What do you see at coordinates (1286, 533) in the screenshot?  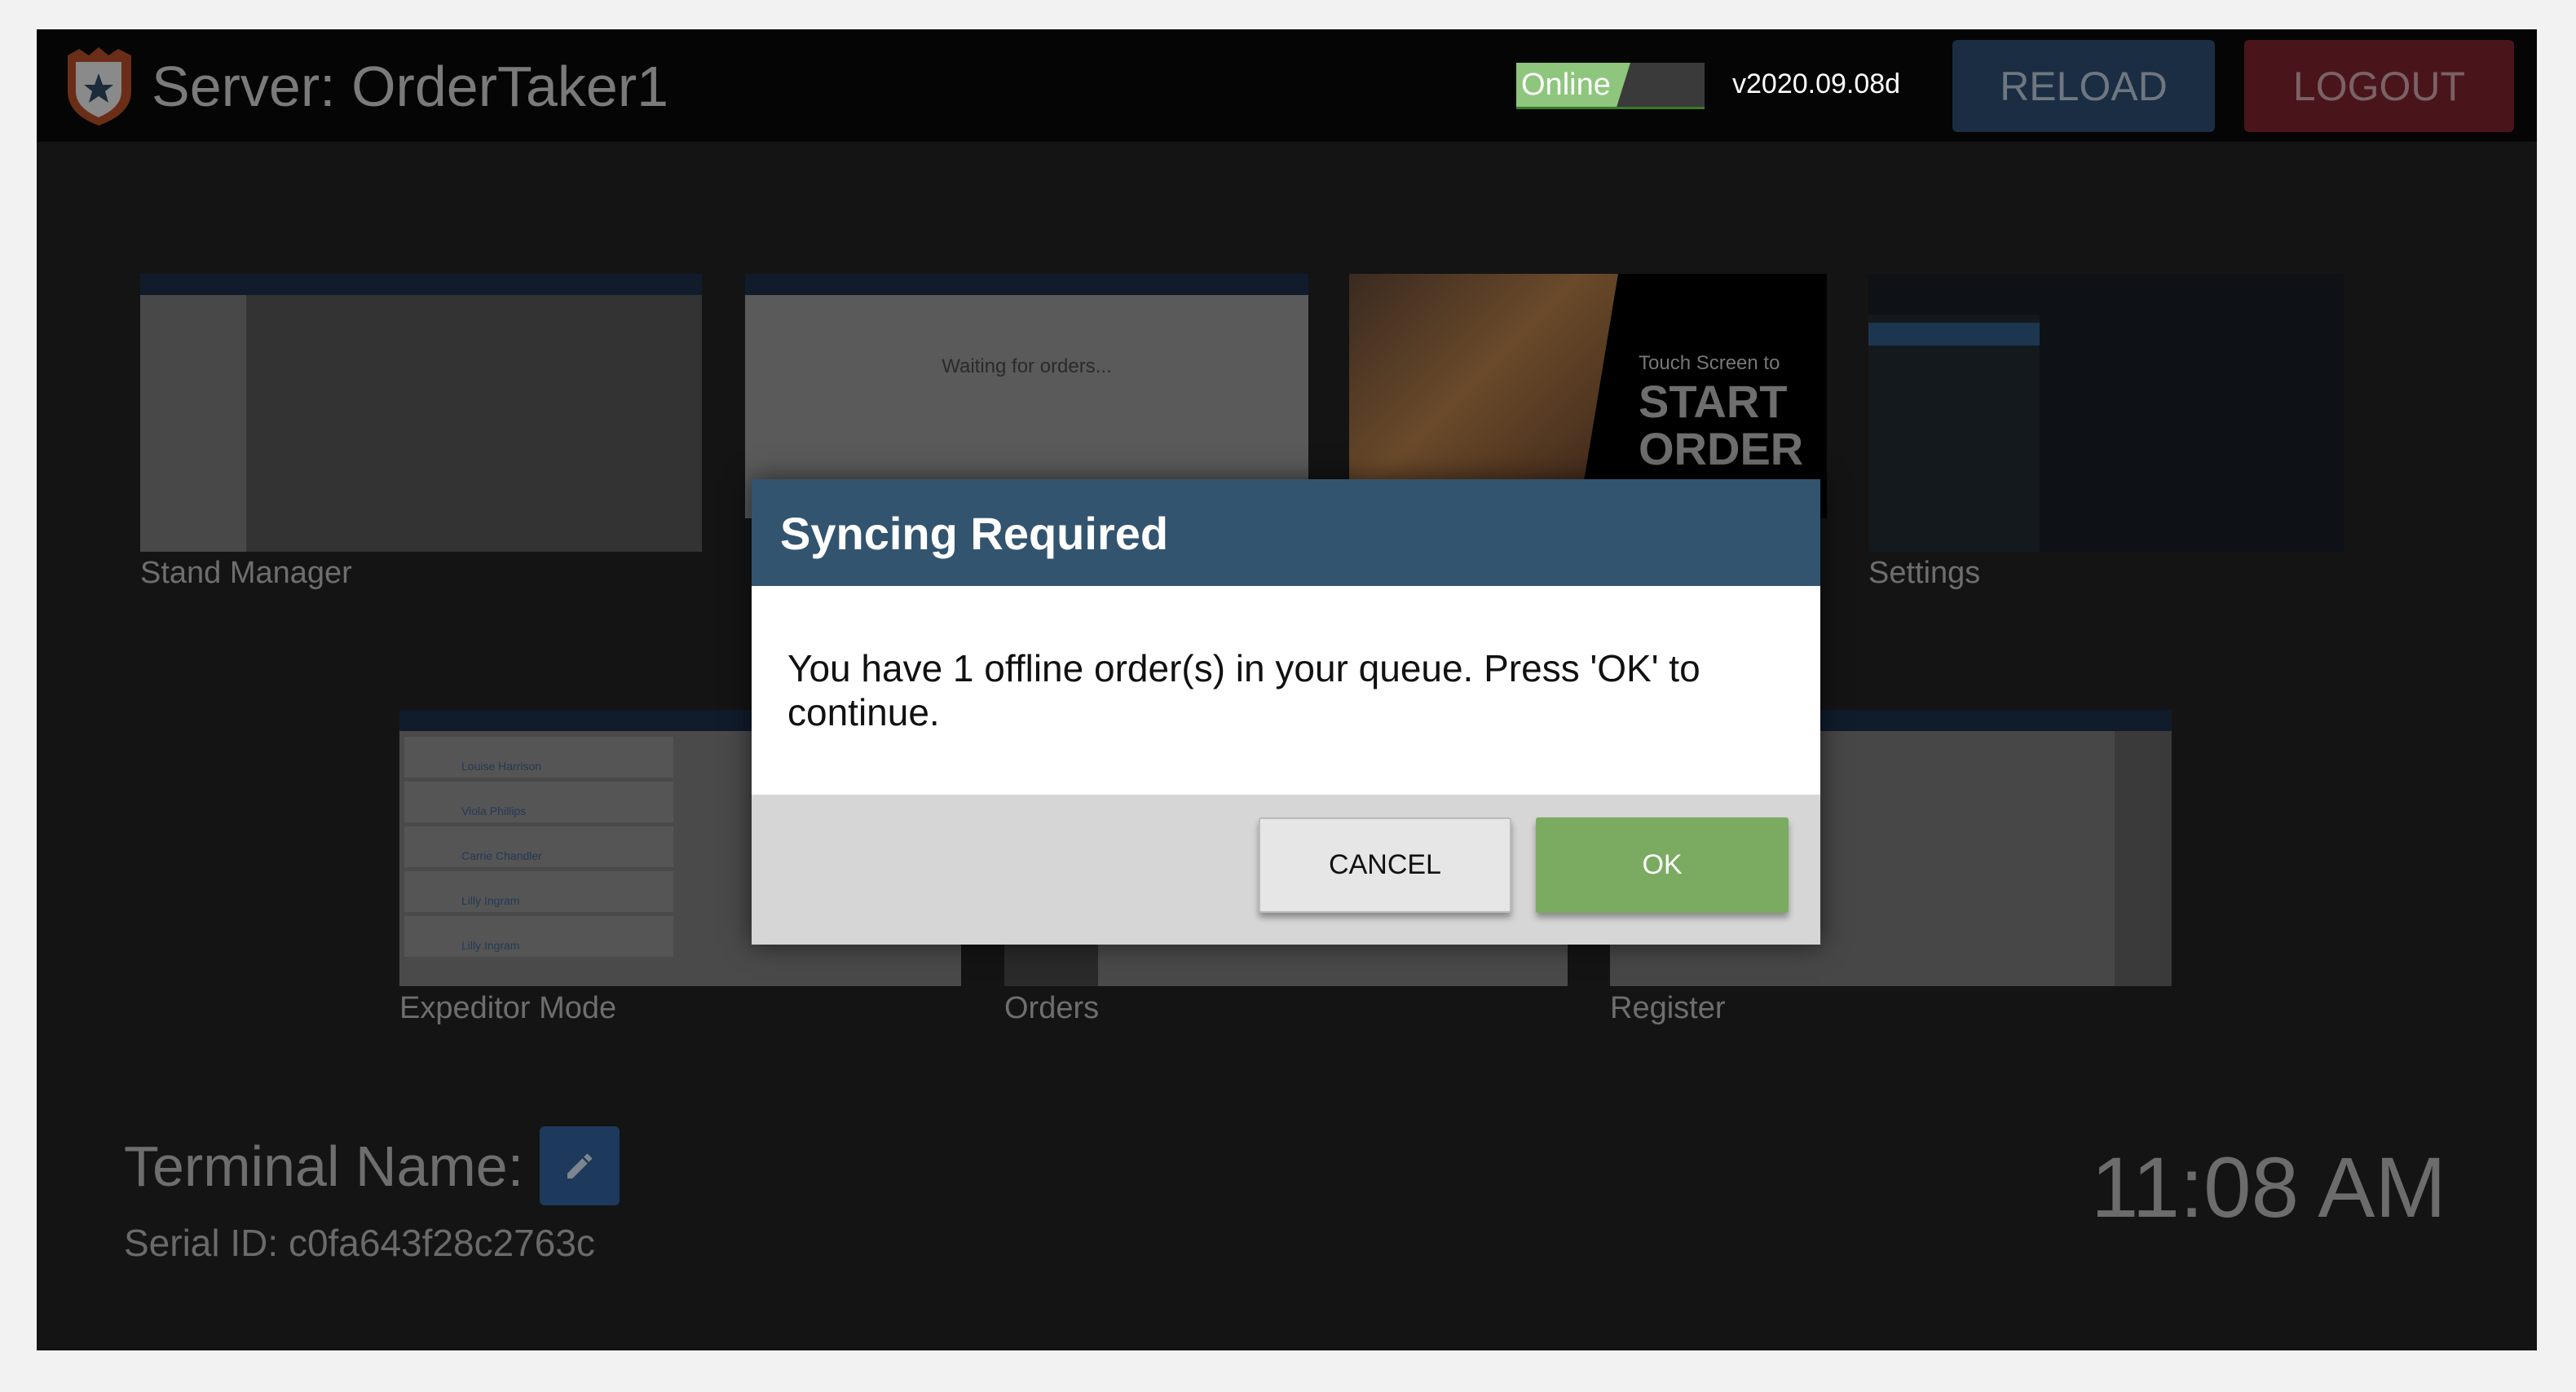 I see `dialog-title: Syncing Required` at bounding box center [1286, 533].